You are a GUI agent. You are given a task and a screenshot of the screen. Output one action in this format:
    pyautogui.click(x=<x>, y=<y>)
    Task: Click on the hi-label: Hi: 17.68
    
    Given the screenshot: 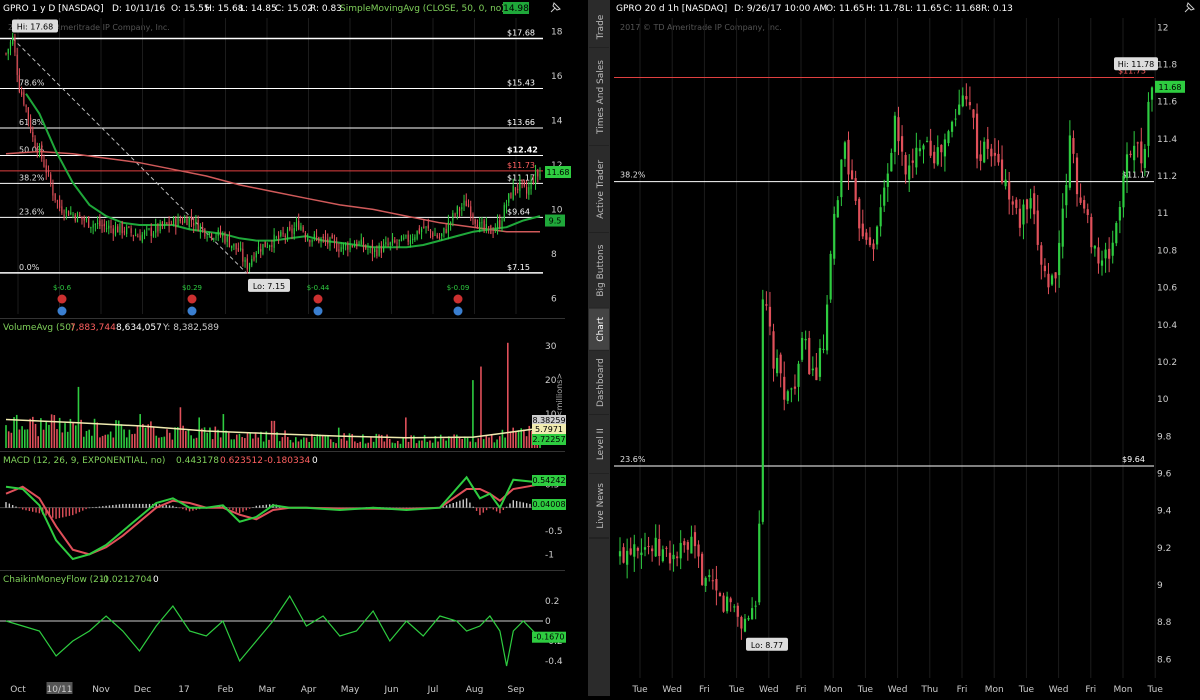 What is the action you would take?
    pyautogui.click(x=35, y=26)
    